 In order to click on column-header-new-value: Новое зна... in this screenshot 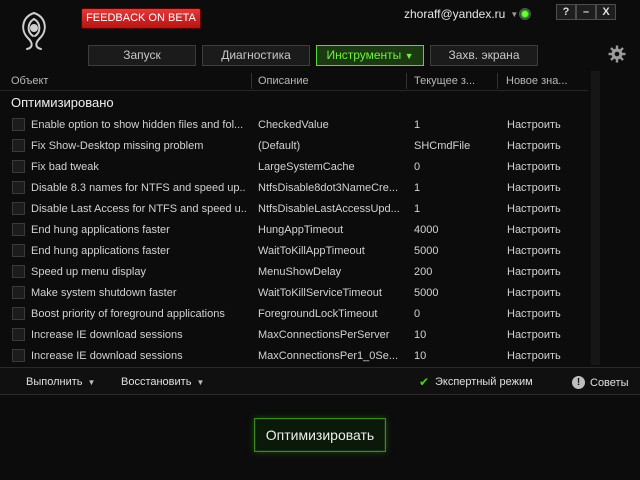, I will do `click(536, 81)`.